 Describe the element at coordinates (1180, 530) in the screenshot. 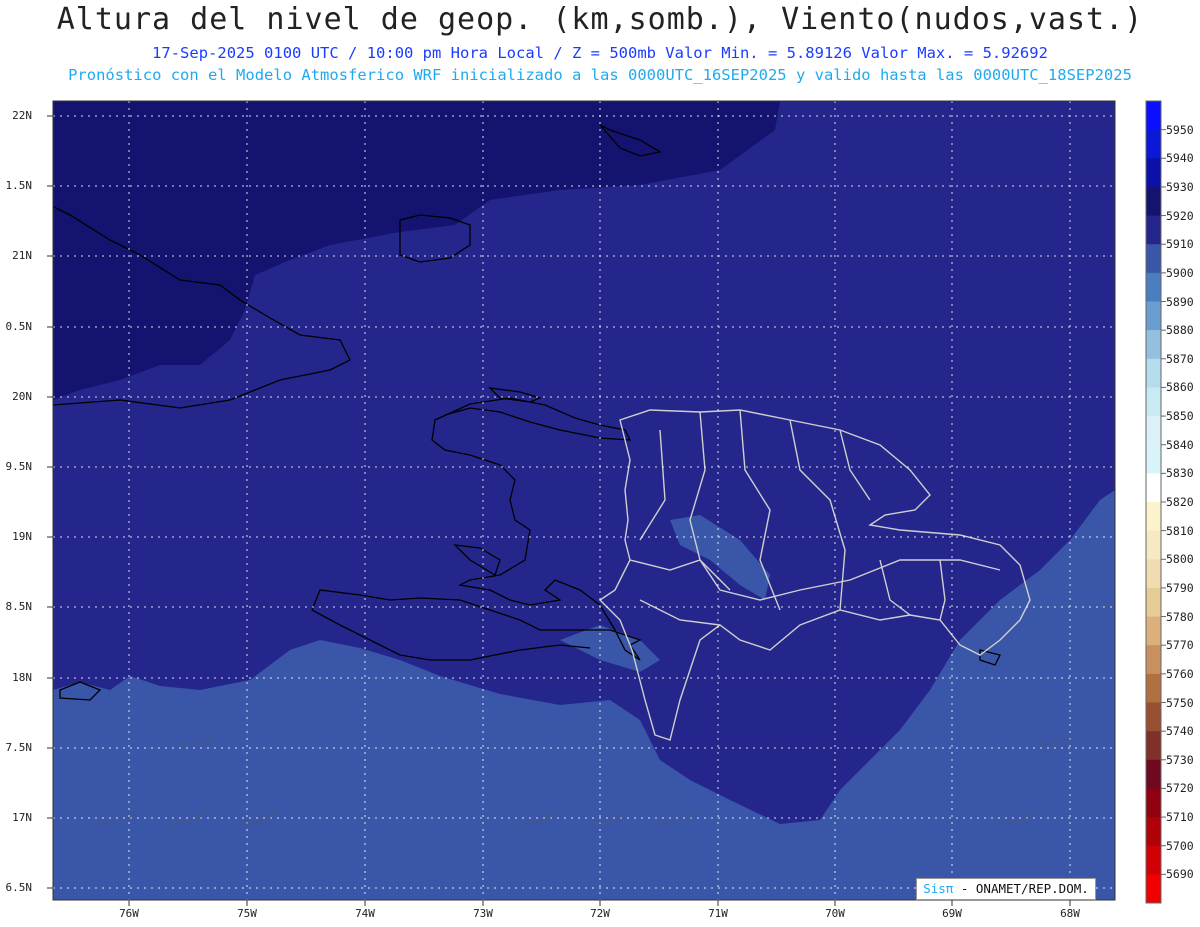

I see `colorbar-label: 5810` at that location.